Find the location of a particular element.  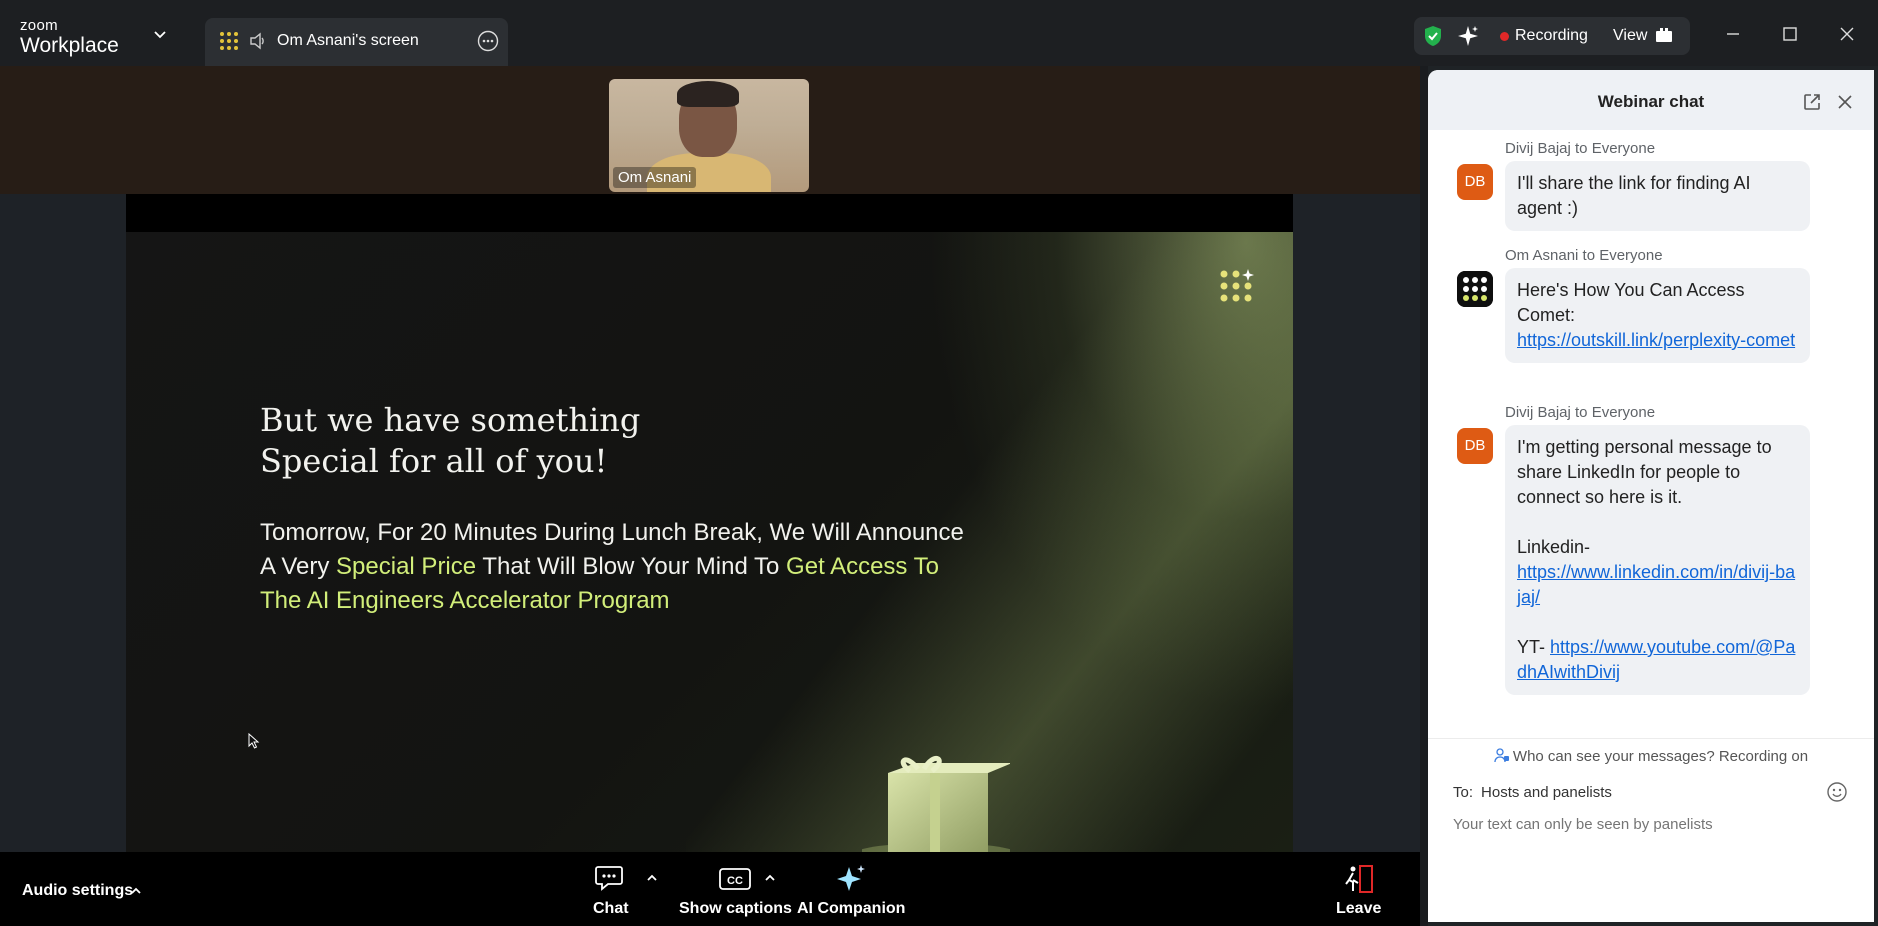

ai-companion-label: AI Companion is located at coordinates (851, 908).